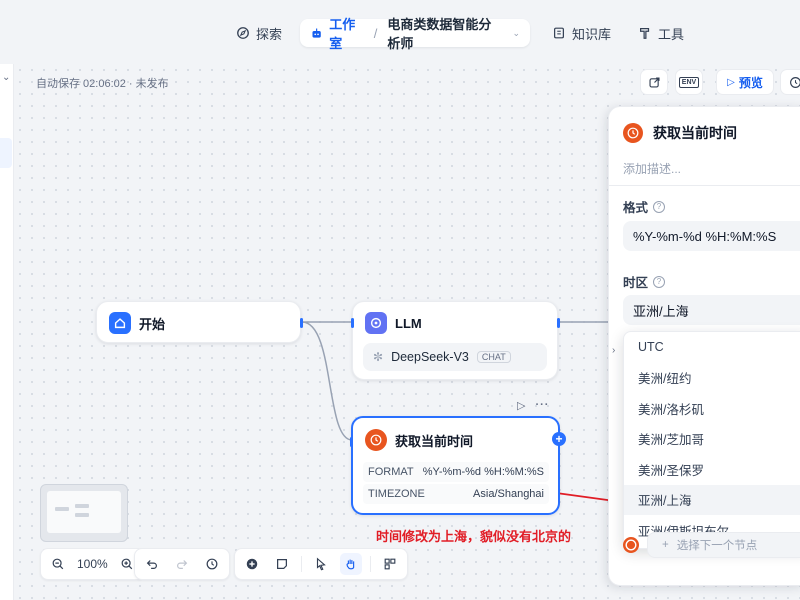 The height and width of the screenshot is (600, 800). I want to click on param-row-format: FORMAT %Y-%m-%d %H:%M:%S, so click(456, 472).